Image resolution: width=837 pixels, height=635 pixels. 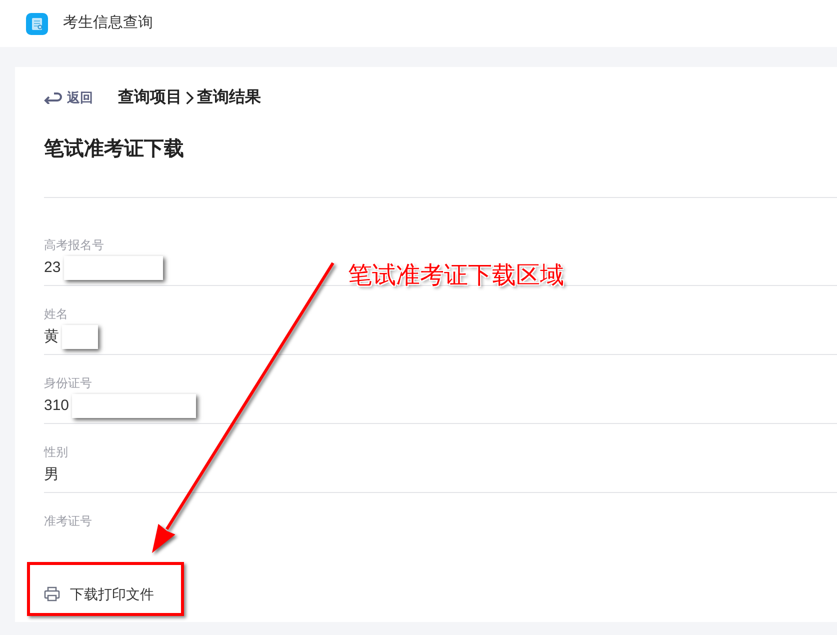 I want to click on field-value: 310, so click(x=57, y=406).